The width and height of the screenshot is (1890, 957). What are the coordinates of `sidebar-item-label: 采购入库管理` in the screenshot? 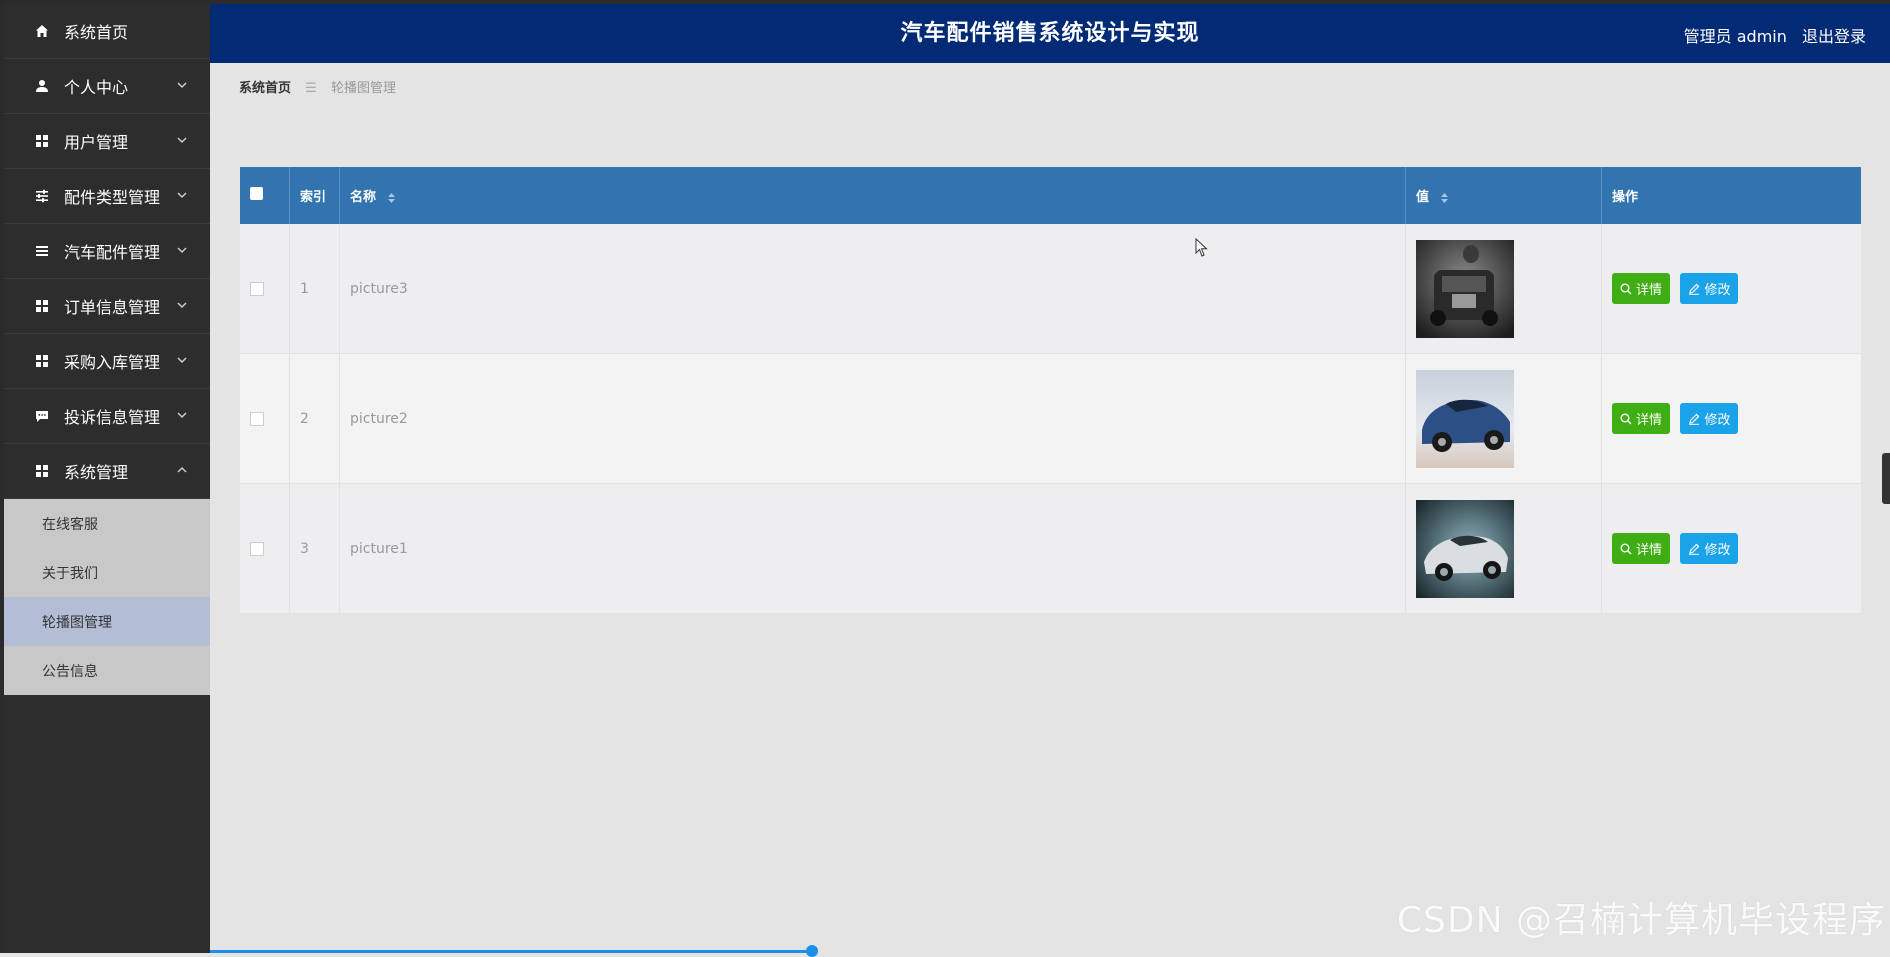 It's located at (112, 362).